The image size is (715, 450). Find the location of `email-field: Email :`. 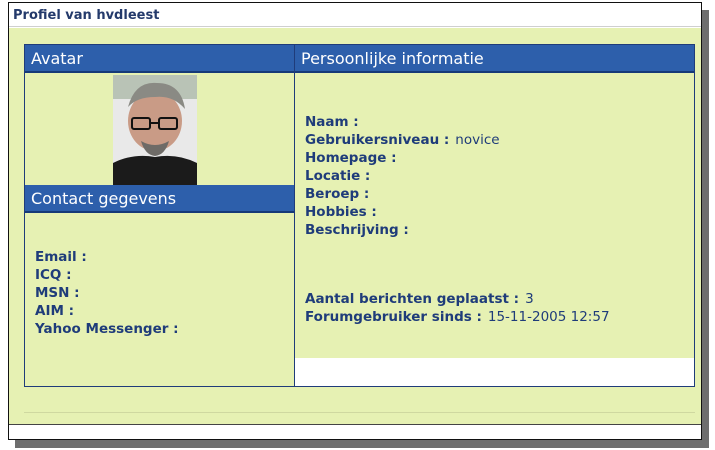

email-field: Email : is located at coordinates (61, 257).